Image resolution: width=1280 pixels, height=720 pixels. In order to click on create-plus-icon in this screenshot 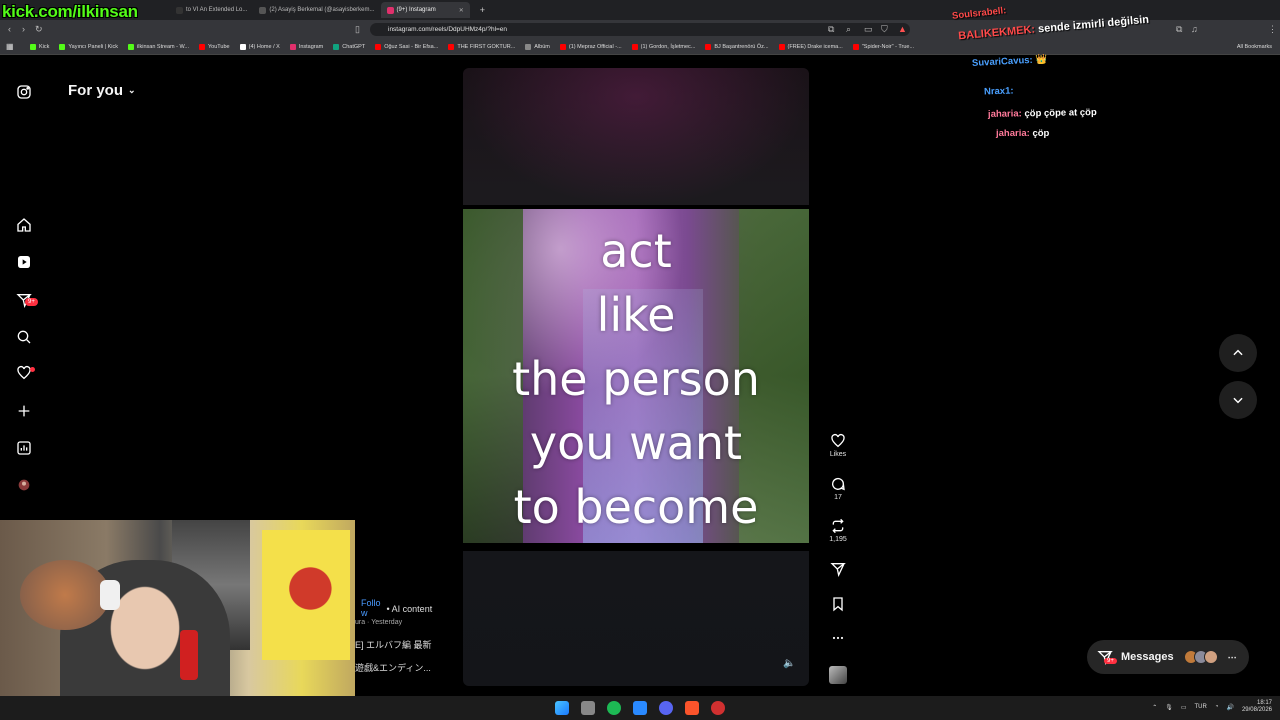, I will do `click(24, 411)`.